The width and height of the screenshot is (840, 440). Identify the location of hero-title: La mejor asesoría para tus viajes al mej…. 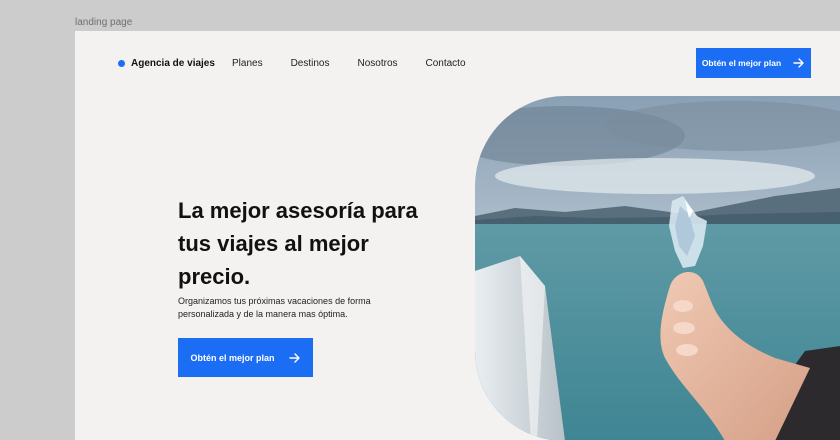
(298, 243).